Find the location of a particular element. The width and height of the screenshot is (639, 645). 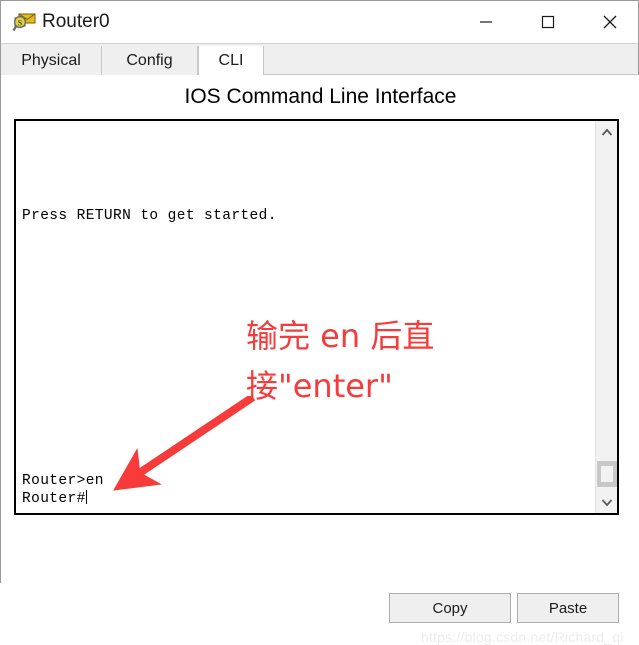

tab-physical: Physical is located at coordinates (51, 60).